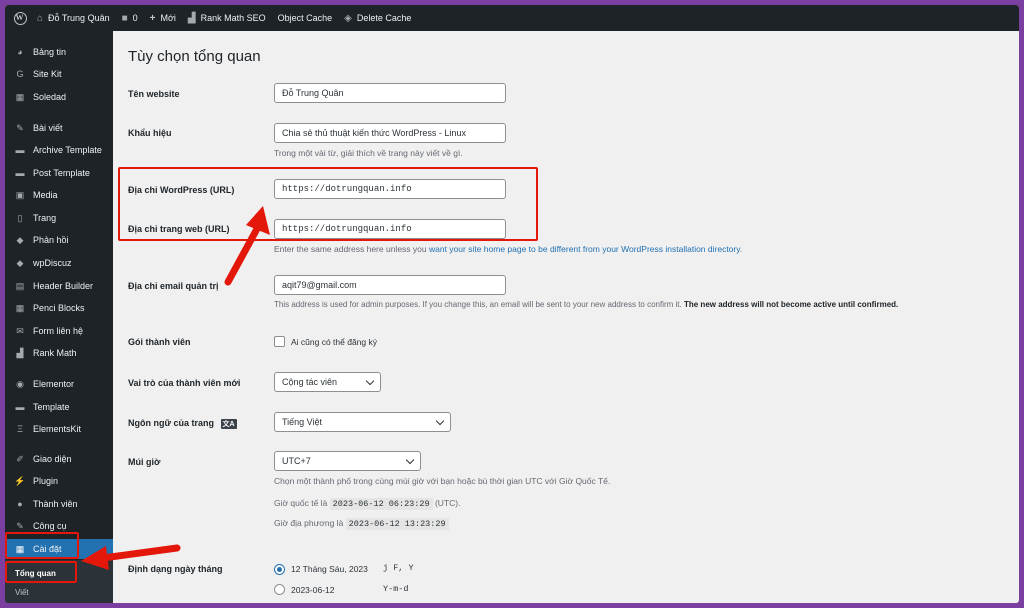 The height and width of the screenshot is (608, 1024). I want to click on annotation-arrows, so click(175, 388).